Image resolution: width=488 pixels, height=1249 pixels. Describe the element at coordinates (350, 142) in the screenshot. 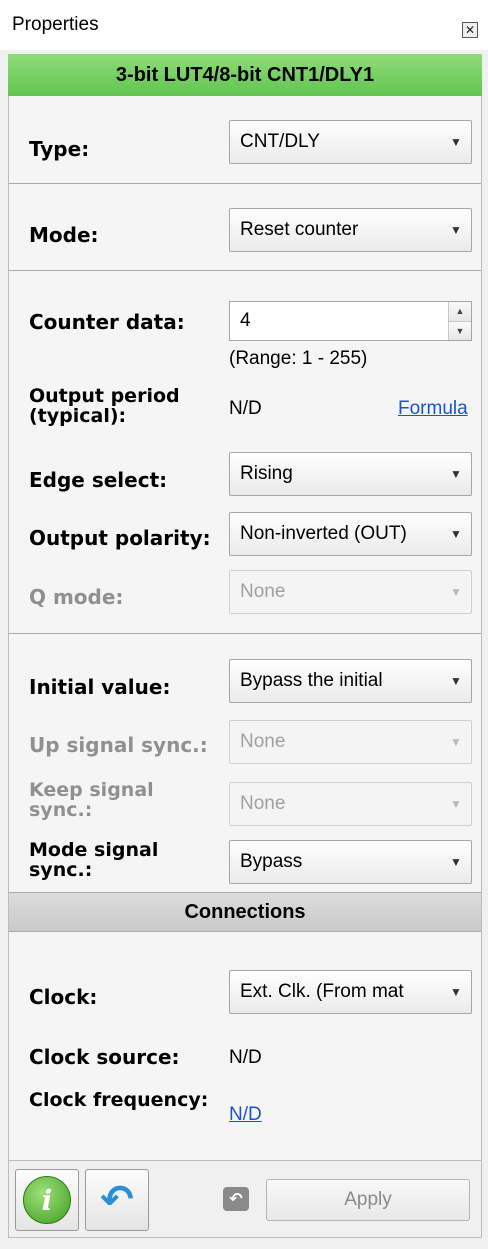

I see `type-dropdown: CNT/DLY ▼` at that location.